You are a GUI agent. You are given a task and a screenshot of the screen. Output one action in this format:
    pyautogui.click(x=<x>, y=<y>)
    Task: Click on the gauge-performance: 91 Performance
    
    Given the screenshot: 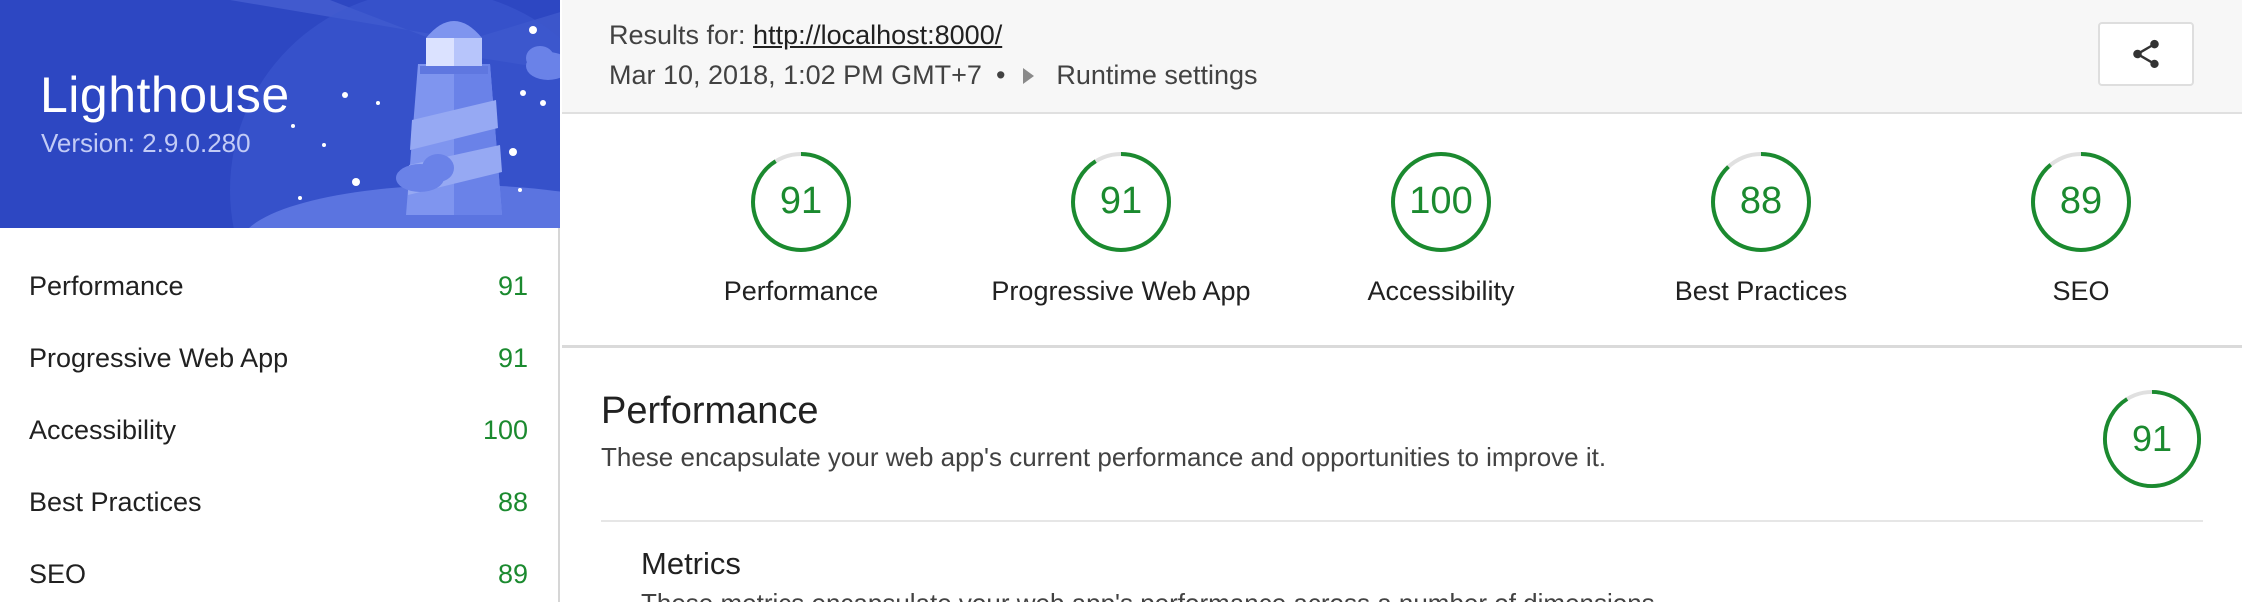 What is the action you would take?
    pyautogui.click(x=801, y=228)
    